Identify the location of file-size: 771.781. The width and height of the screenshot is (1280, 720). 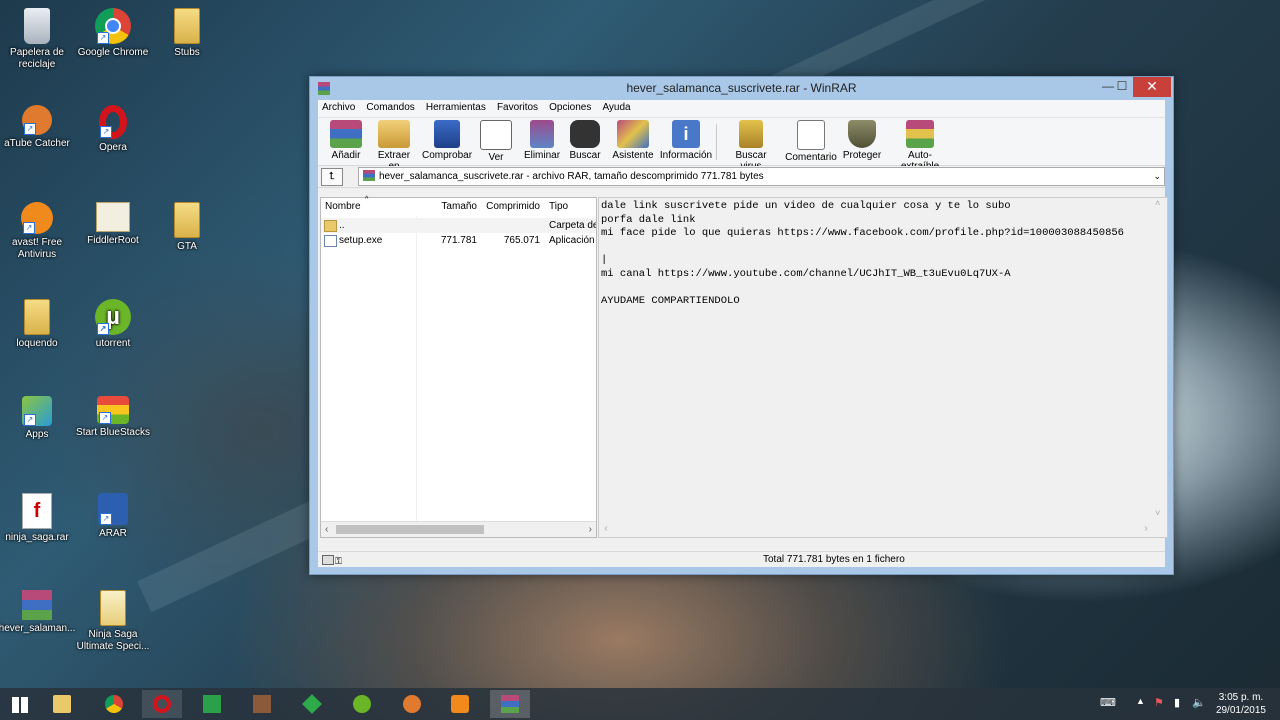
(458, 240).